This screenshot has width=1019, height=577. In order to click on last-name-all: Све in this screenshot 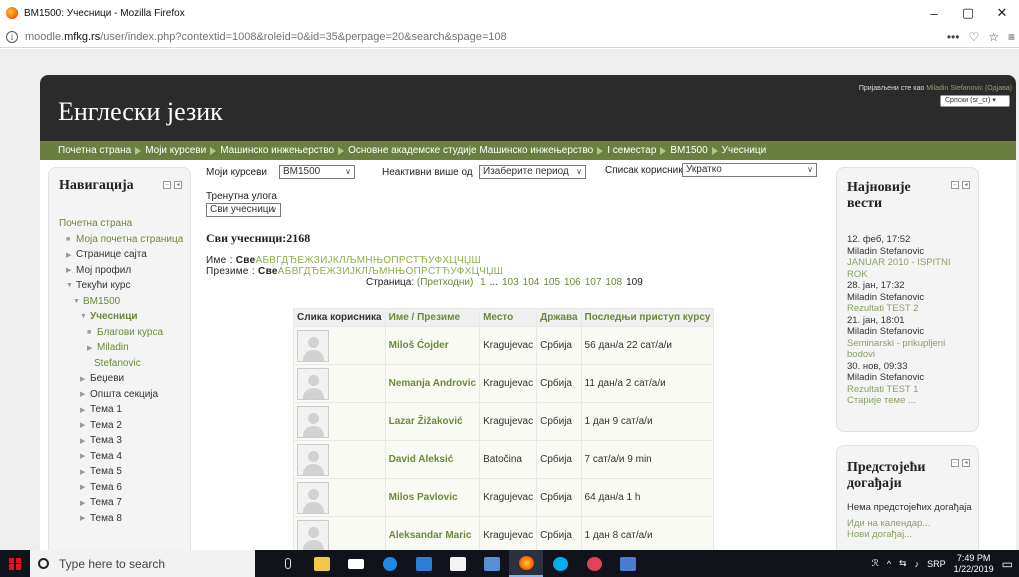, I will do `click(268, 271)`.